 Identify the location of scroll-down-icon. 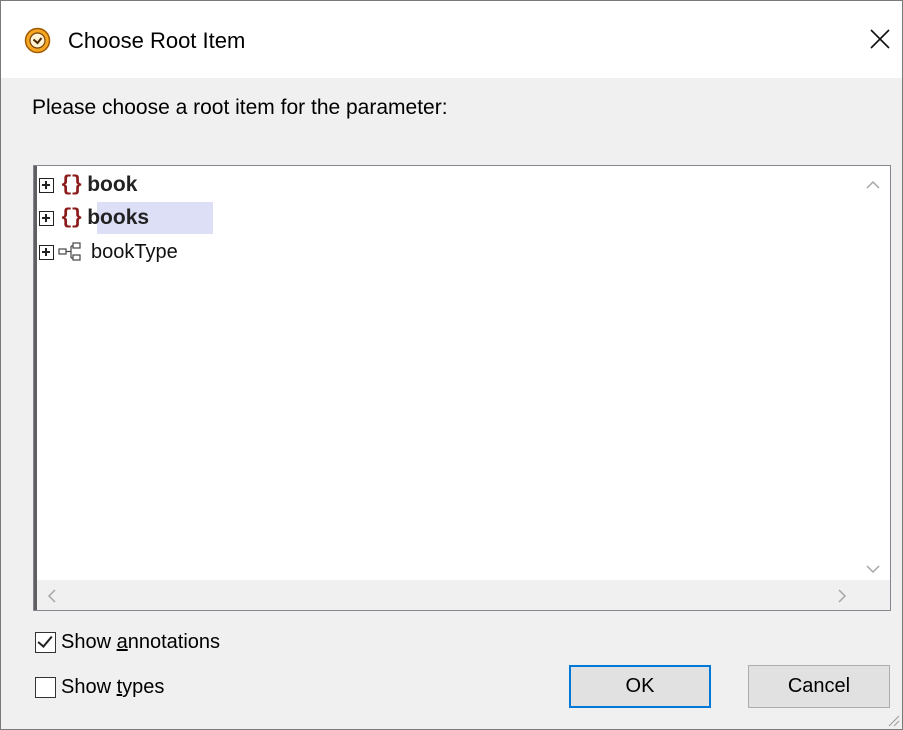
(873, 568).